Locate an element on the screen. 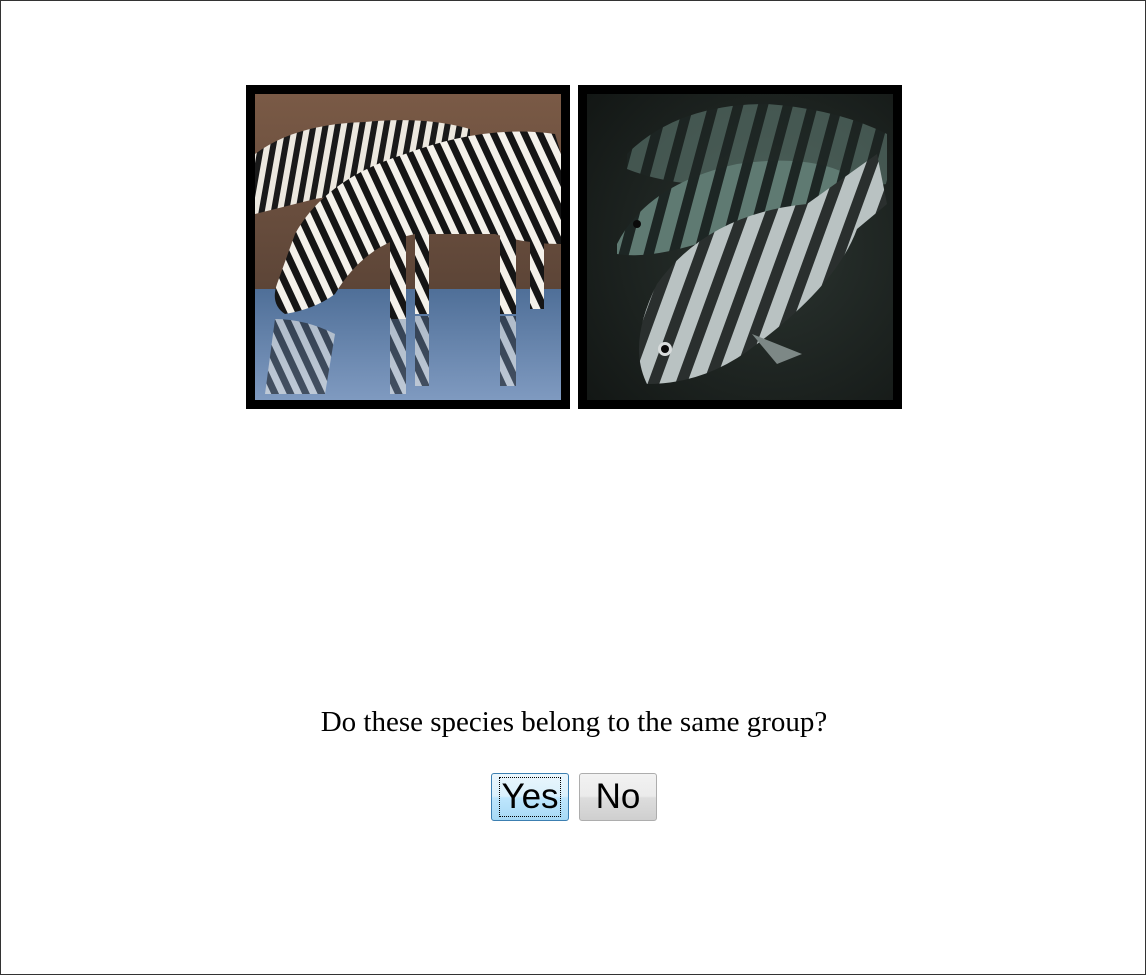 The height and width of the screenshot is (975, 1146). fish-photo-icon is located at coordinates (740, 247).